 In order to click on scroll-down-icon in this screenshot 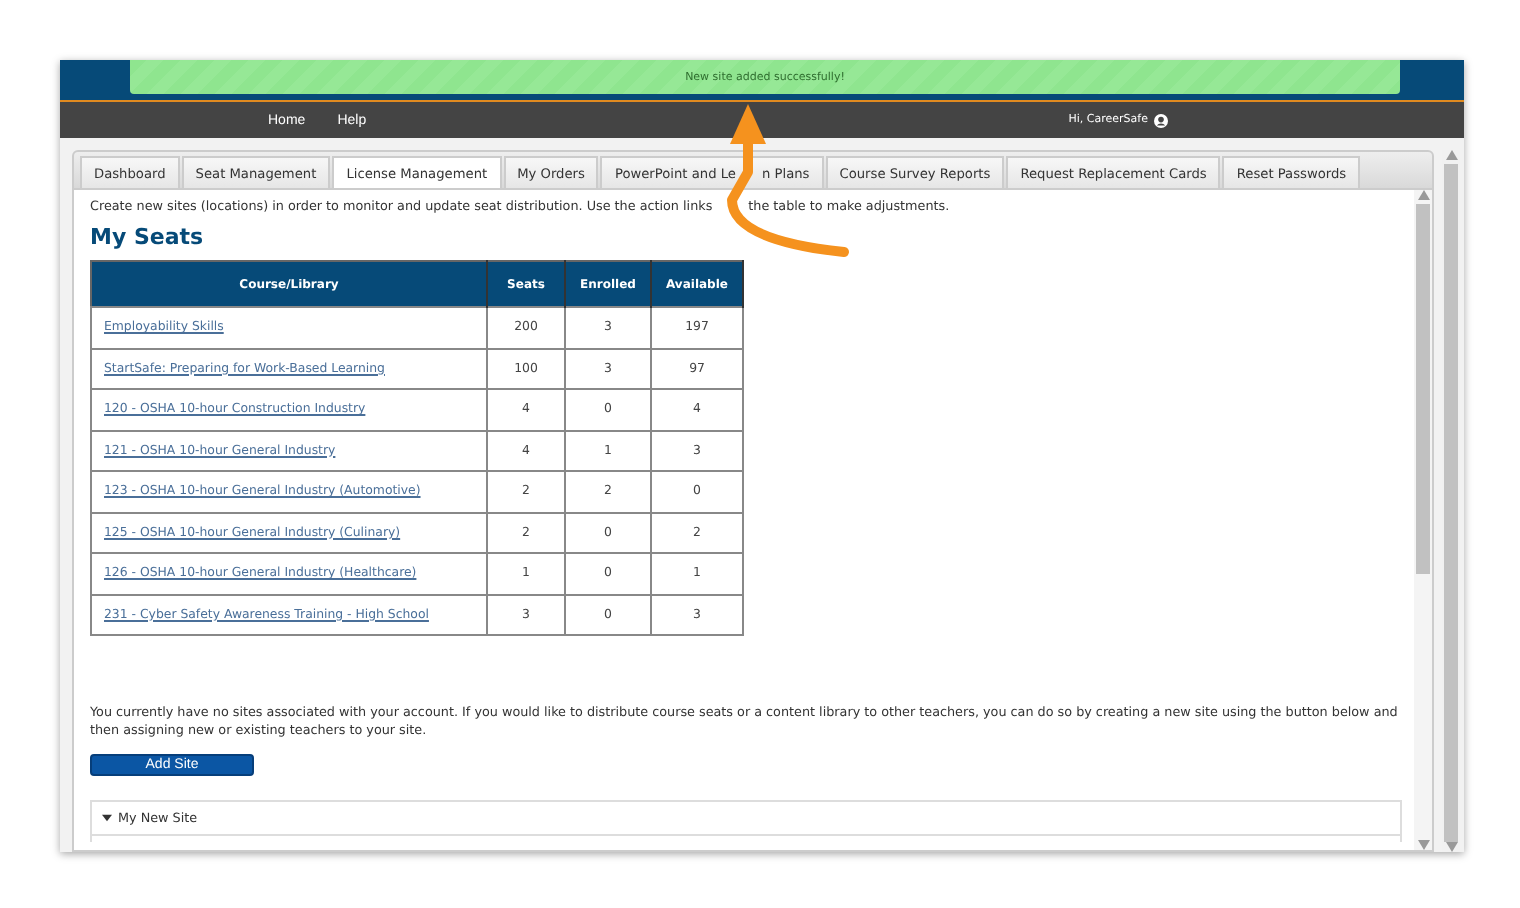, I will do `click(1423, 845)`.